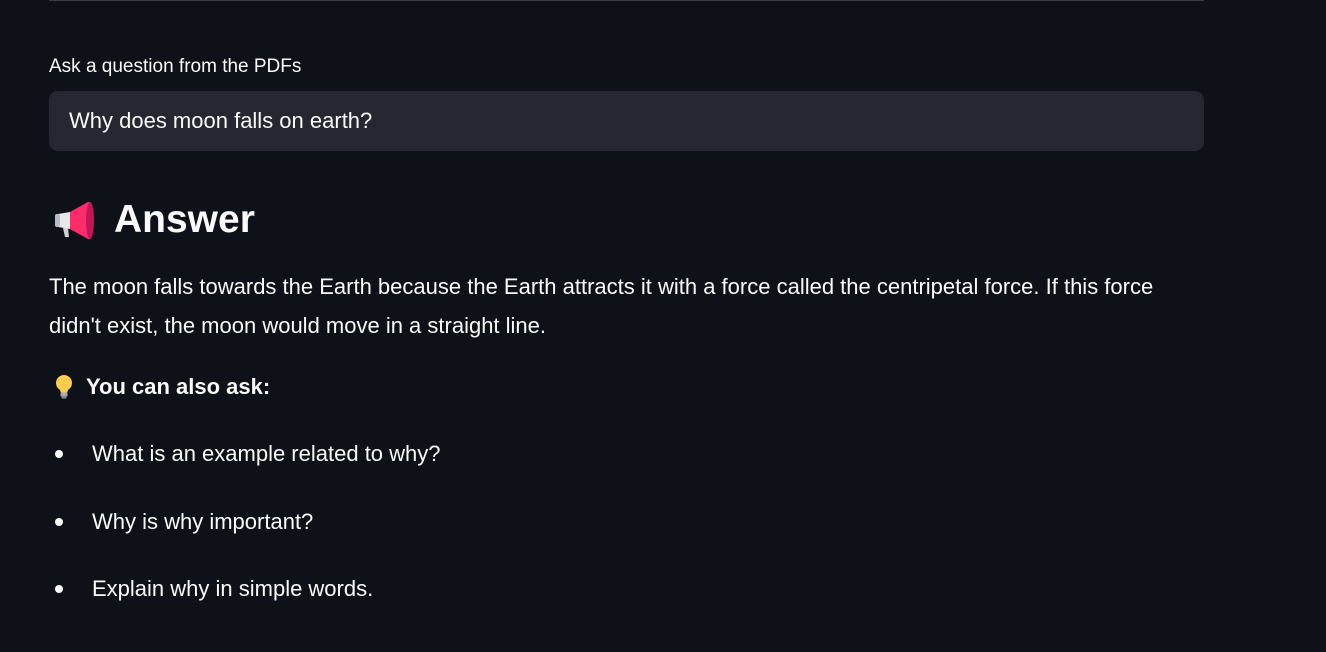 The height and width of the screenshot is (652, 1326). I want to click on question-input, so click(626, 121).